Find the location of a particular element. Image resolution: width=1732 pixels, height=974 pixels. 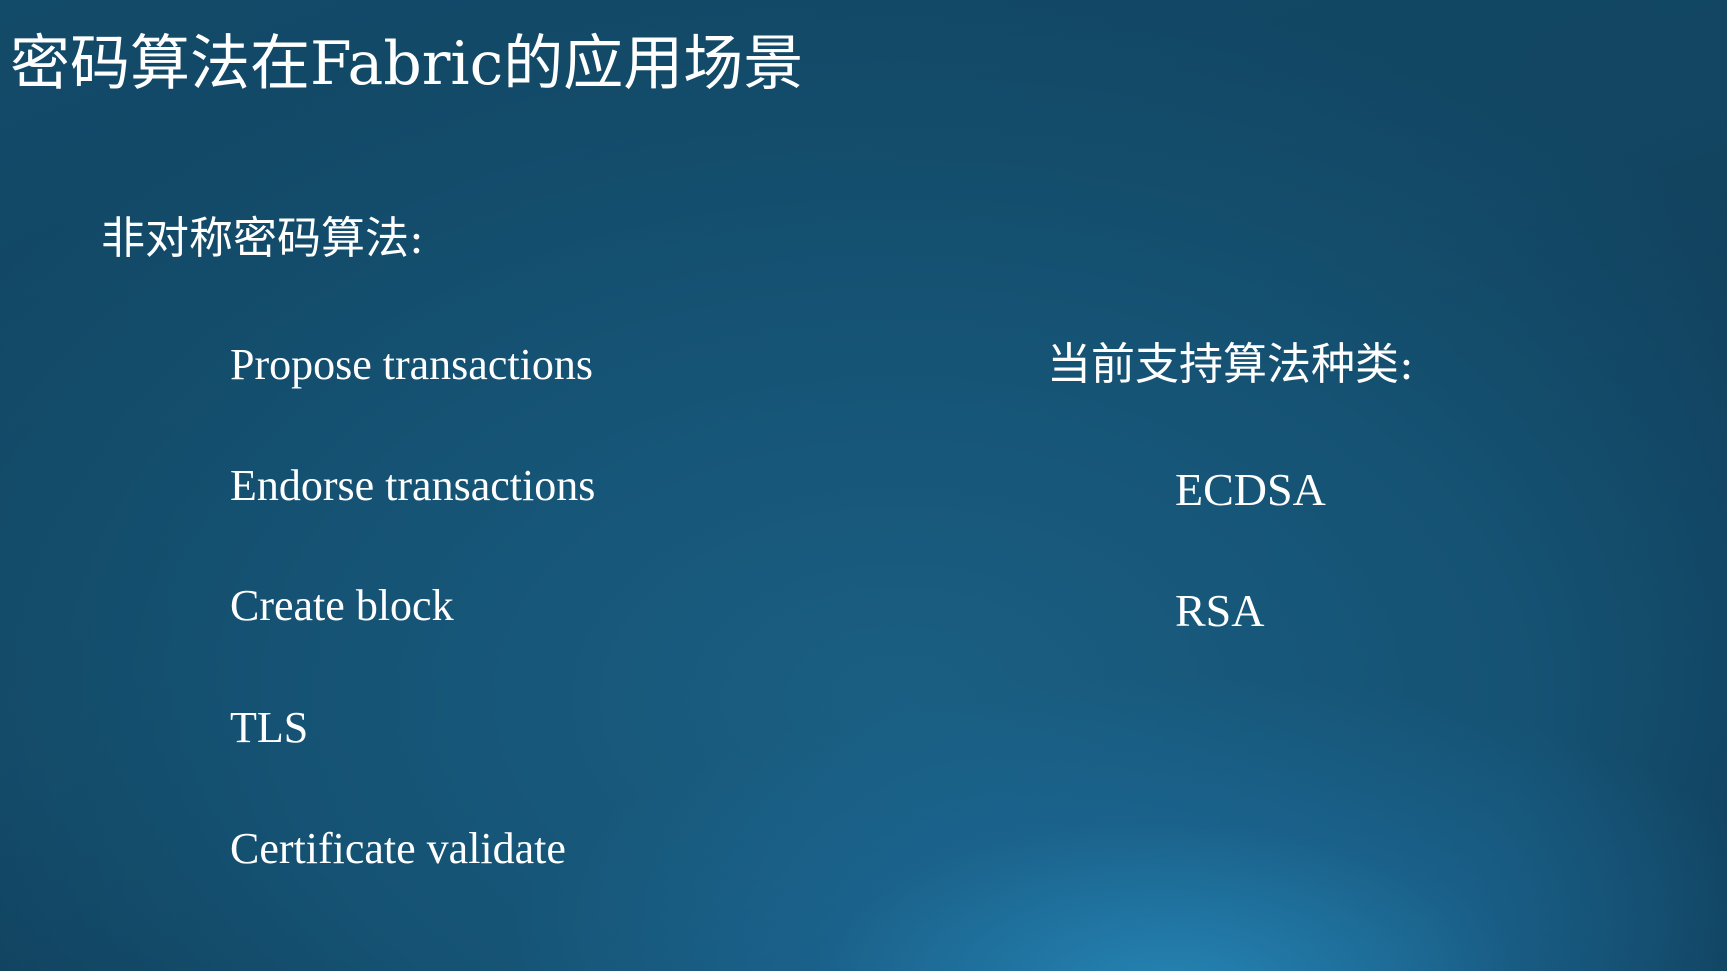

supported-algorithms-heading: 当前支持算法种类: is located at coordinates (1230, 364).